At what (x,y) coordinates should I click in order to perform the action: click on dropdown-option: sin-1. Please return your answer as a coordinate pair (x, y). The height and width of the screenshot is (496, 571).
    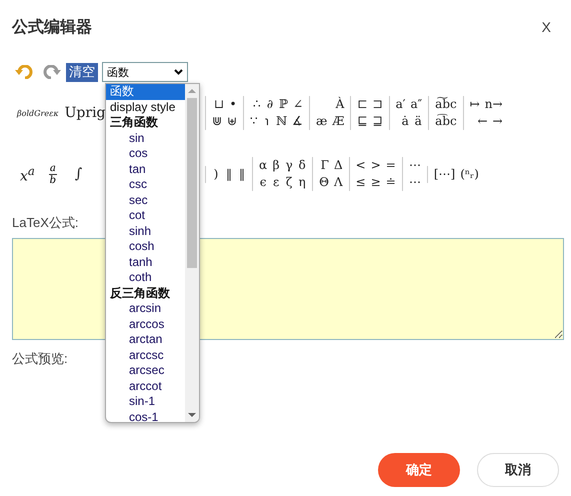
    Looking at the image, I should click on (145, 402).